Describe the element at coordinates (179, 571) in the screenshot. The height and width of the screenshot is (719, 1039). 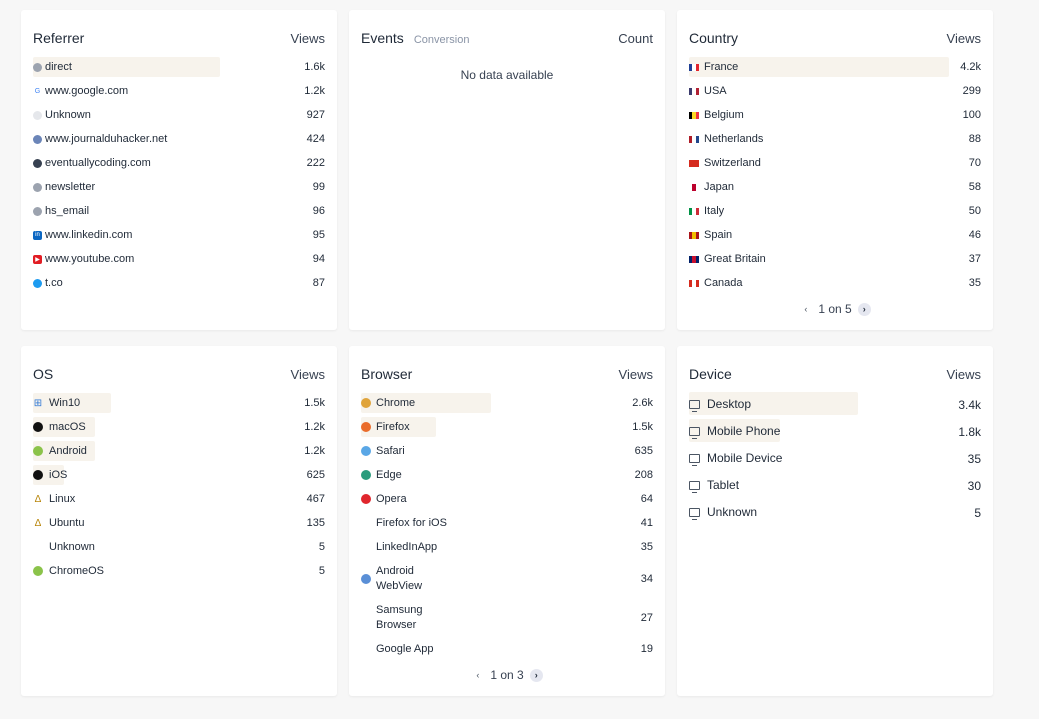
I see `os-row: ChromeOS 5` at that location.